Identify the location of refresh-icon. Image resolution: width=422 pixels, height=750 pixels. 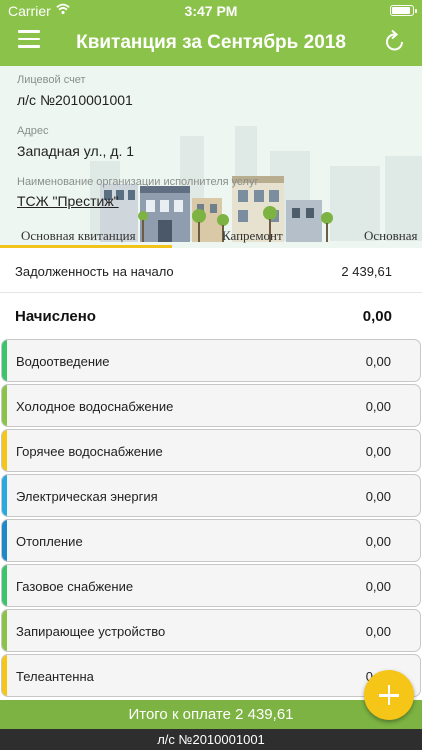
(395, 41).